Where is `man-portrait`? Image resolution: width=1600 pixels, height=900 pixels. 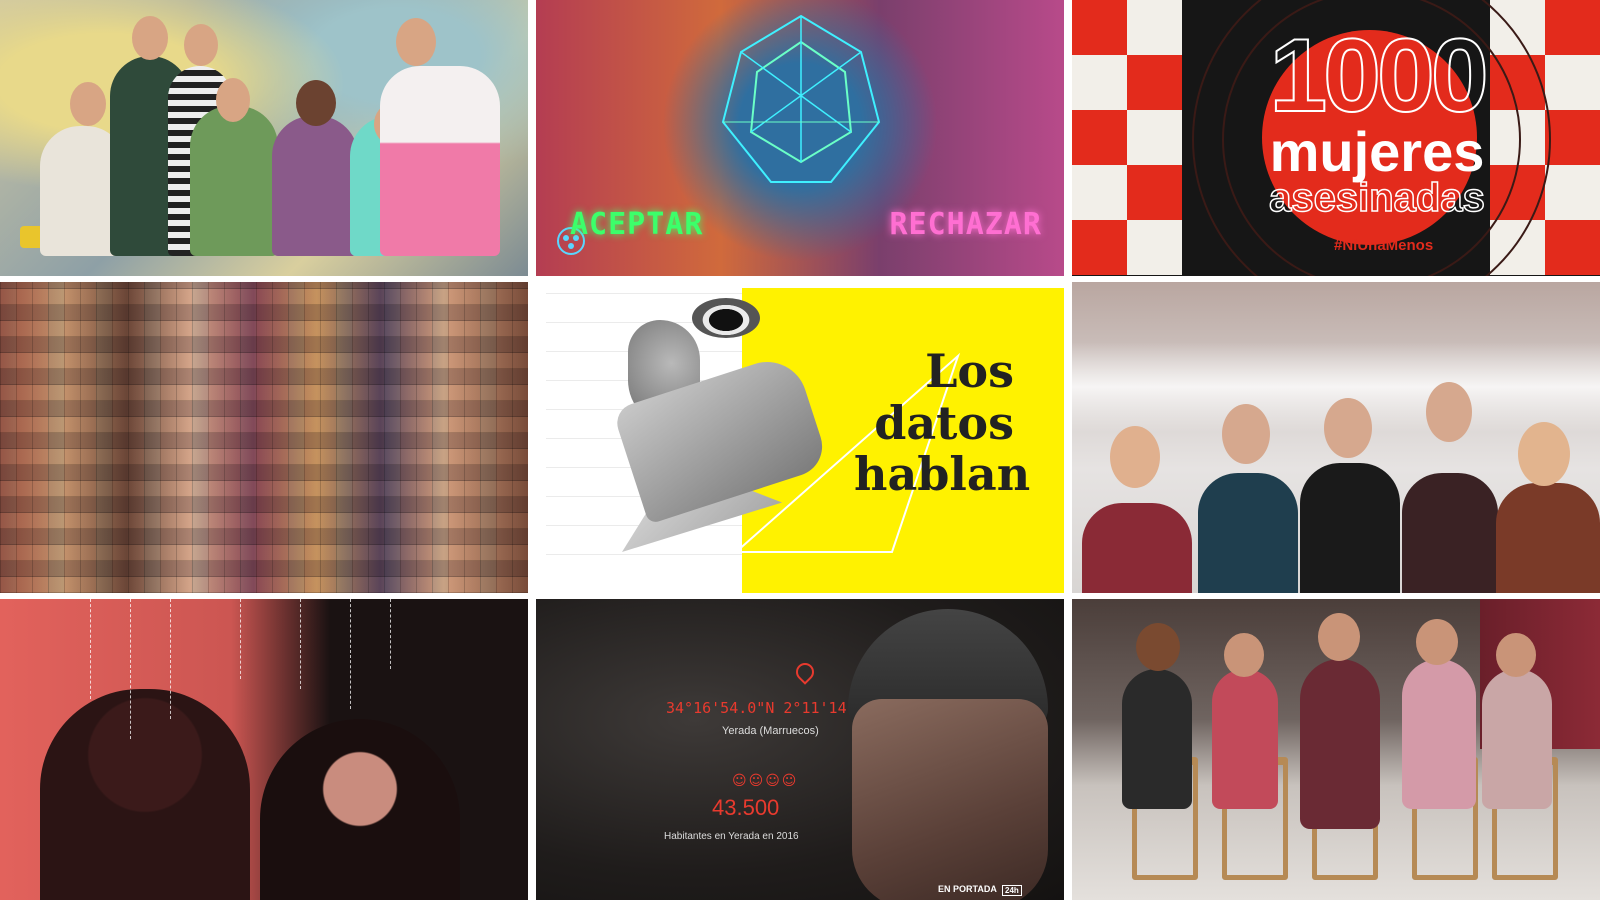
man-portrait is located at coordinates (145, 794).